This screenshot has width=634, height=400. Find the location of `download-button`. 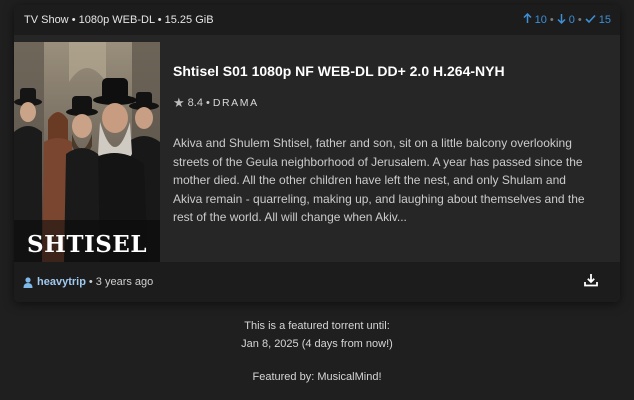

download-button is located at coordinates (591, 282).